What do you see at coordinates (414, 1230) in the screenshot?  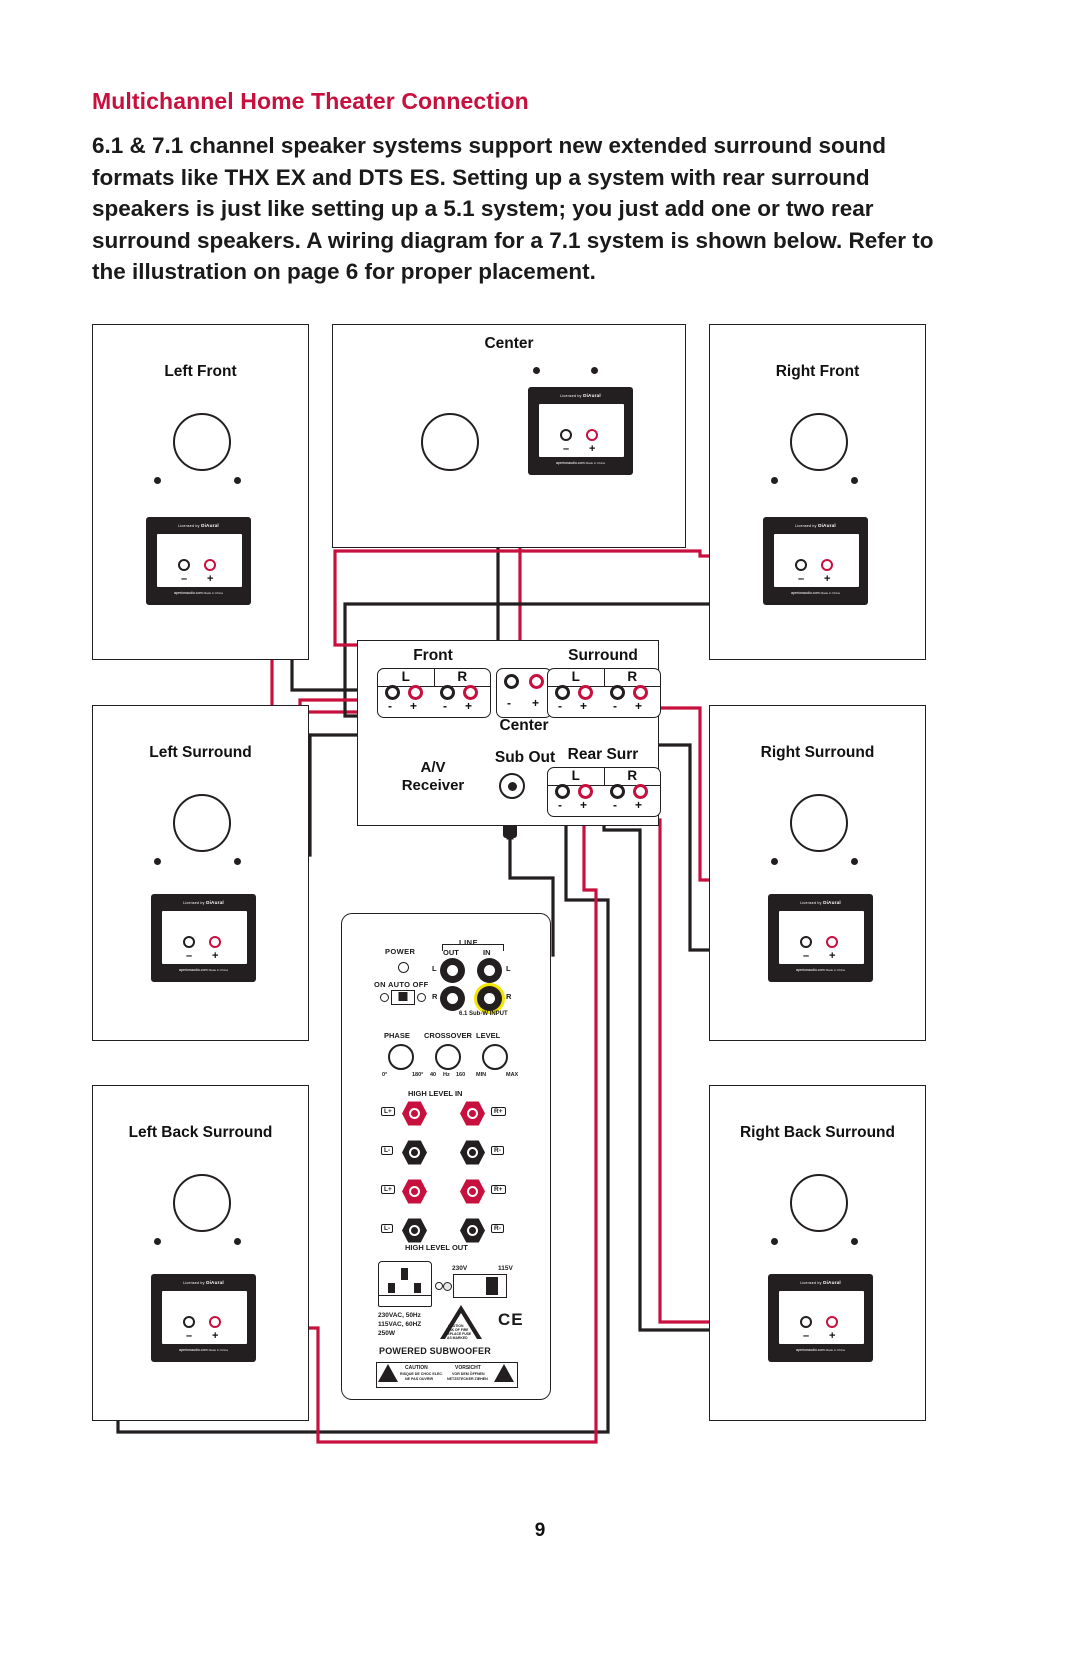 I see `high-level-out-l-negative` at bounding box center [414, 1230].